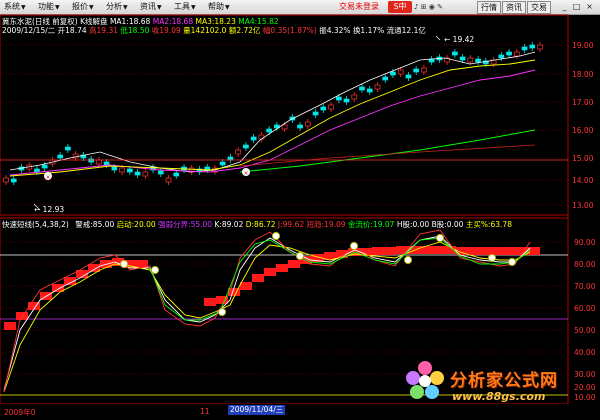 The height and width of the screenshot is (420, 600). Describe the element at coordinates (504, 381) in the screenshot. I see `watermark-title: 分析家公式网` at that location.